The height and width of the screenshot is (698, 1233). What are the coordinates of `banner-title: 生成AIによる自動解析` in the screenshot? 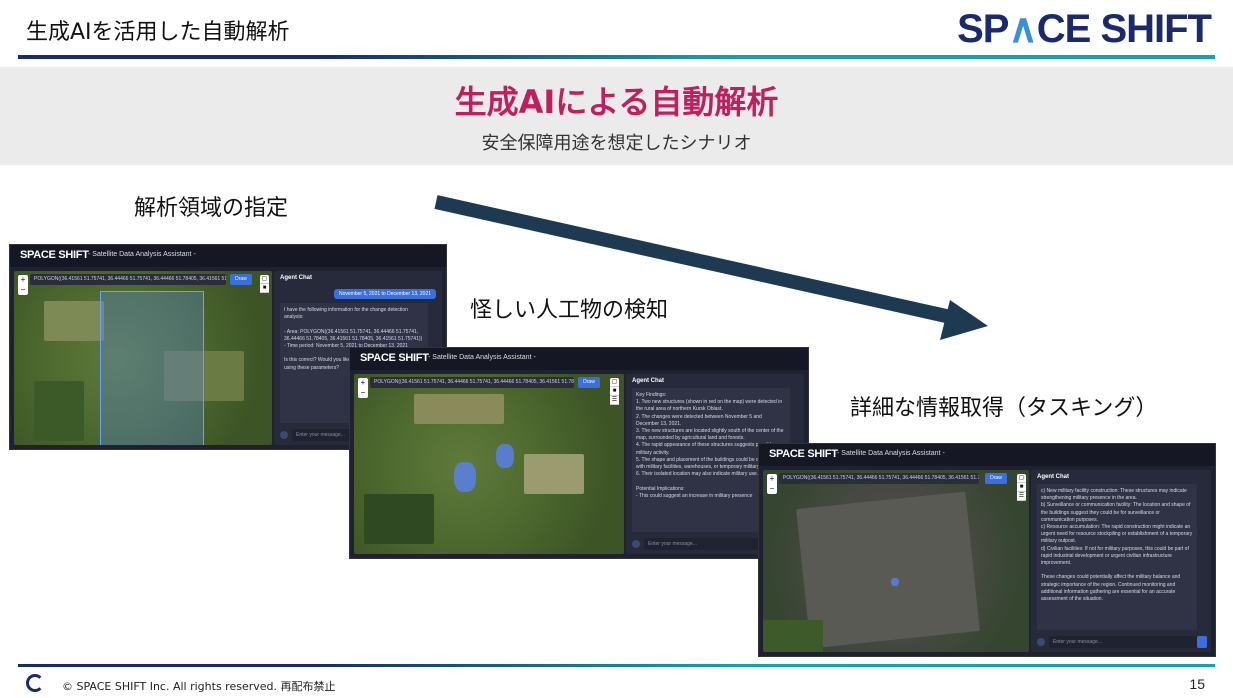 It's located at (616, 102).